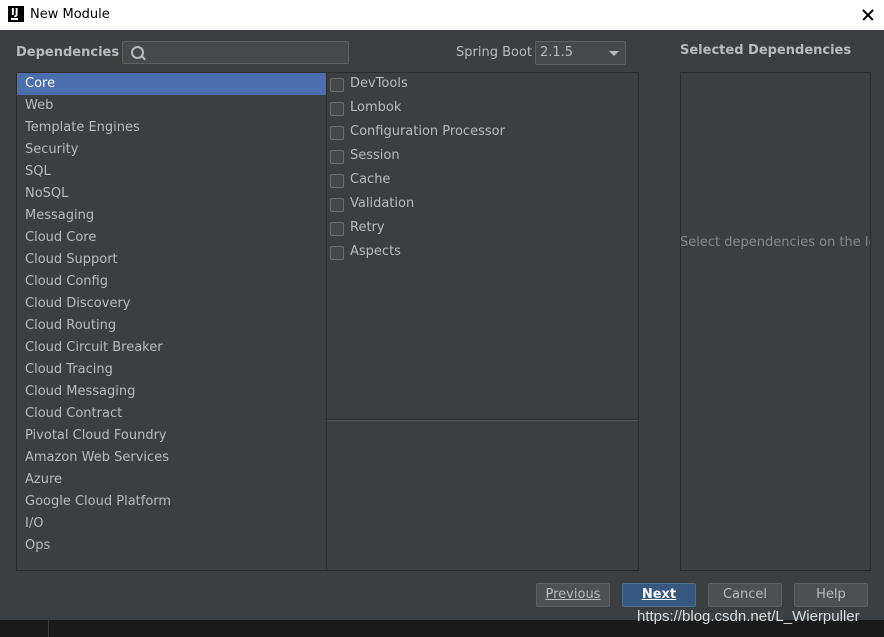 This screenshot has height=637, width=884. Describe the element at coordinates (868, 15) in the screenshot. I see `close-button` at that location.